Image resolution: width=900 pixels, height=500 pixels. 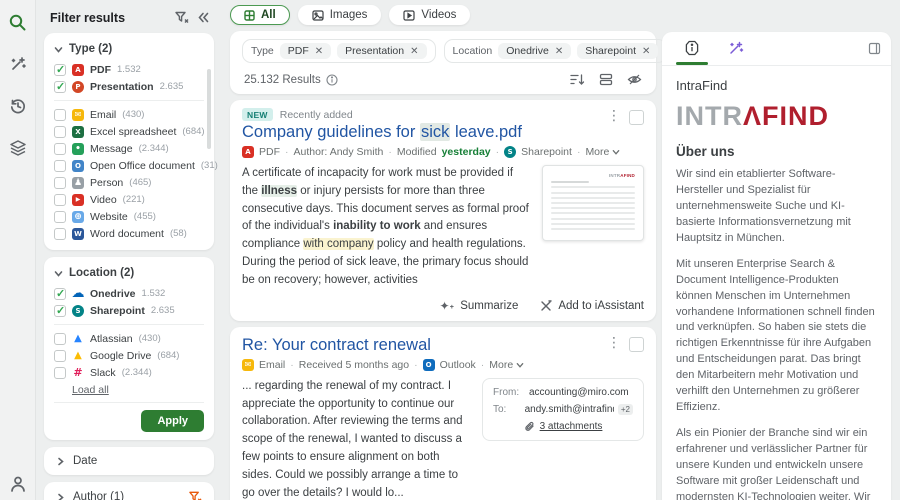 I want to click on tab-images: Images, so click(x=339, y=15).